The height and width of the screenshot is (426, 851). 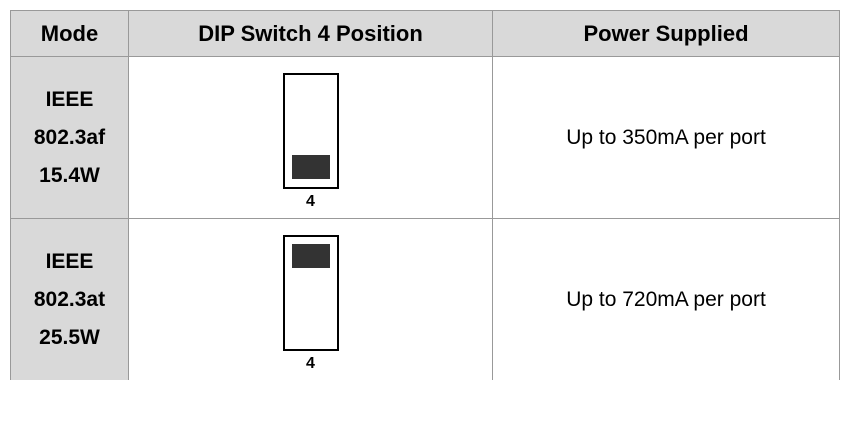 What do you see at coordinates (666, 33) in the screenshot?
I see `header-power-supplied: Power Supplied` at bounding box center [666, 33].